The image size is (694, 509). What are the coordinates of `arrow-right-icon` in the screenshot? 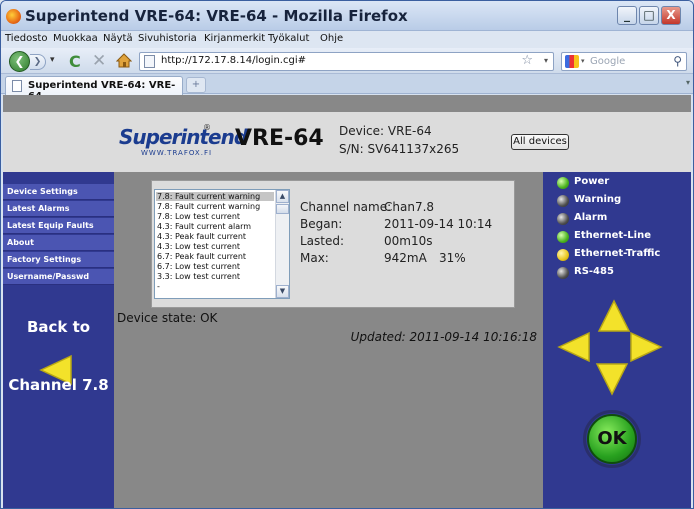 It's located at (646, 347).